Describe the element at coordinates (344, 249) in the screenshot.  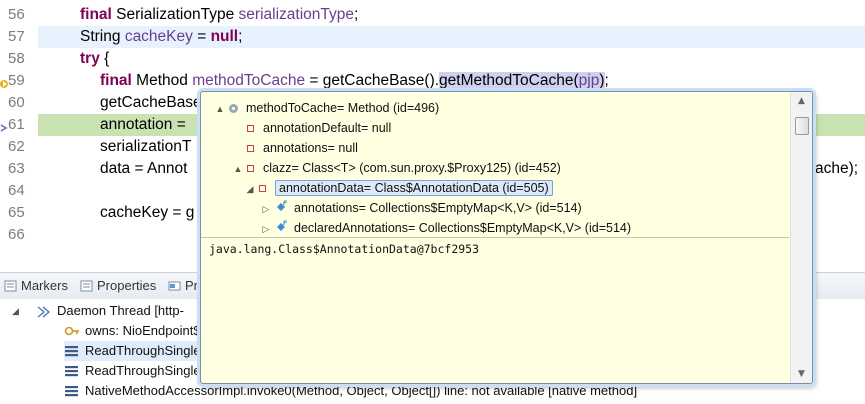
I see `detail-pane-text: java.lang.Class$AnnotationData@7bcf2953` at that location.